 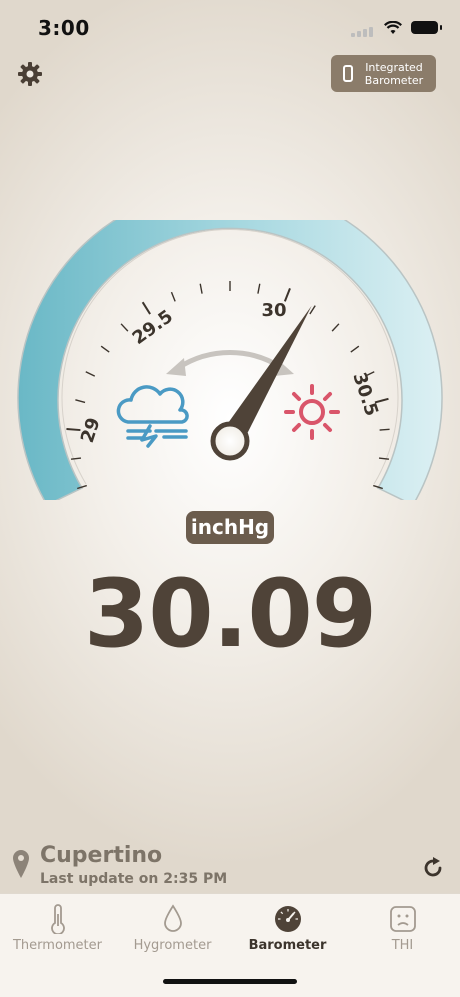 What do you see at coordinates (365, 394) in the screenshot?
I see `scale-label-30-5: 30.5` at bounding box center [365, 394].